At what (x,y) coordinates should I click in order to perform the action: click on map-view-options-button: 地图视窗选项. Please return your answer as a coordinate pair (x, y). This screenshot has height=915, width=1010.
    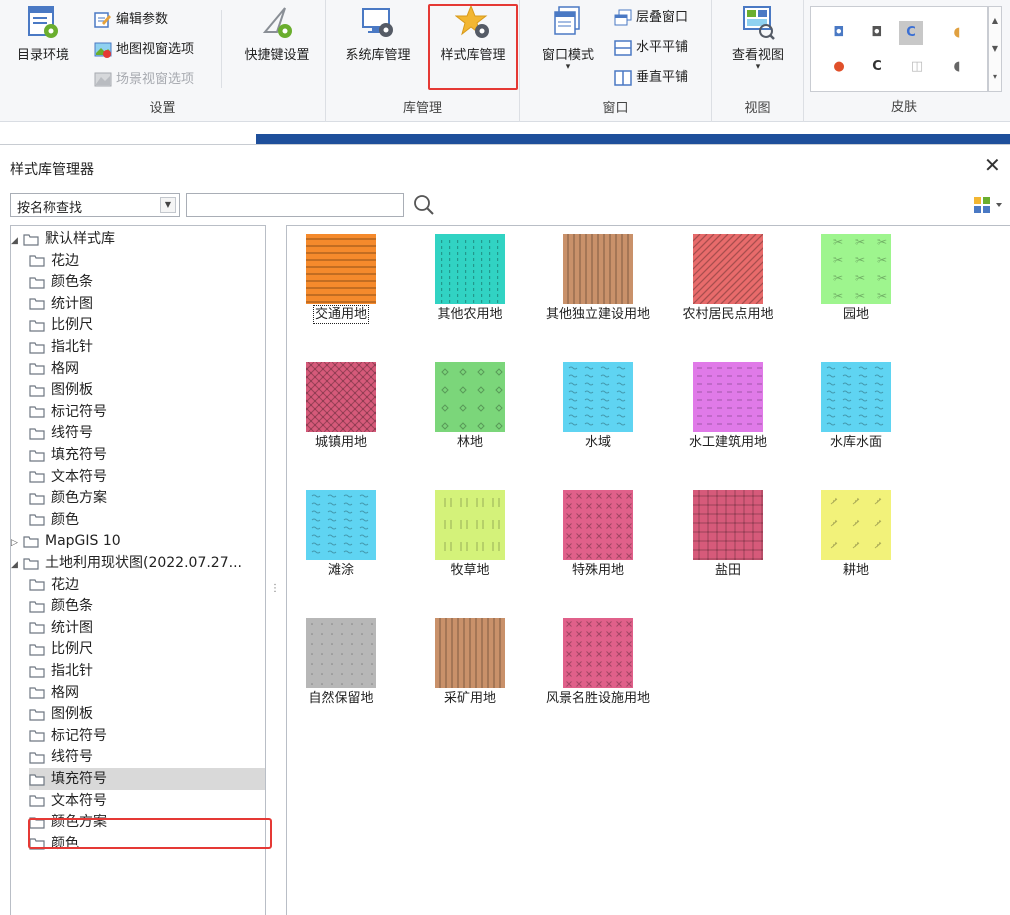
    Looking at the image, I should click on (144, 50).